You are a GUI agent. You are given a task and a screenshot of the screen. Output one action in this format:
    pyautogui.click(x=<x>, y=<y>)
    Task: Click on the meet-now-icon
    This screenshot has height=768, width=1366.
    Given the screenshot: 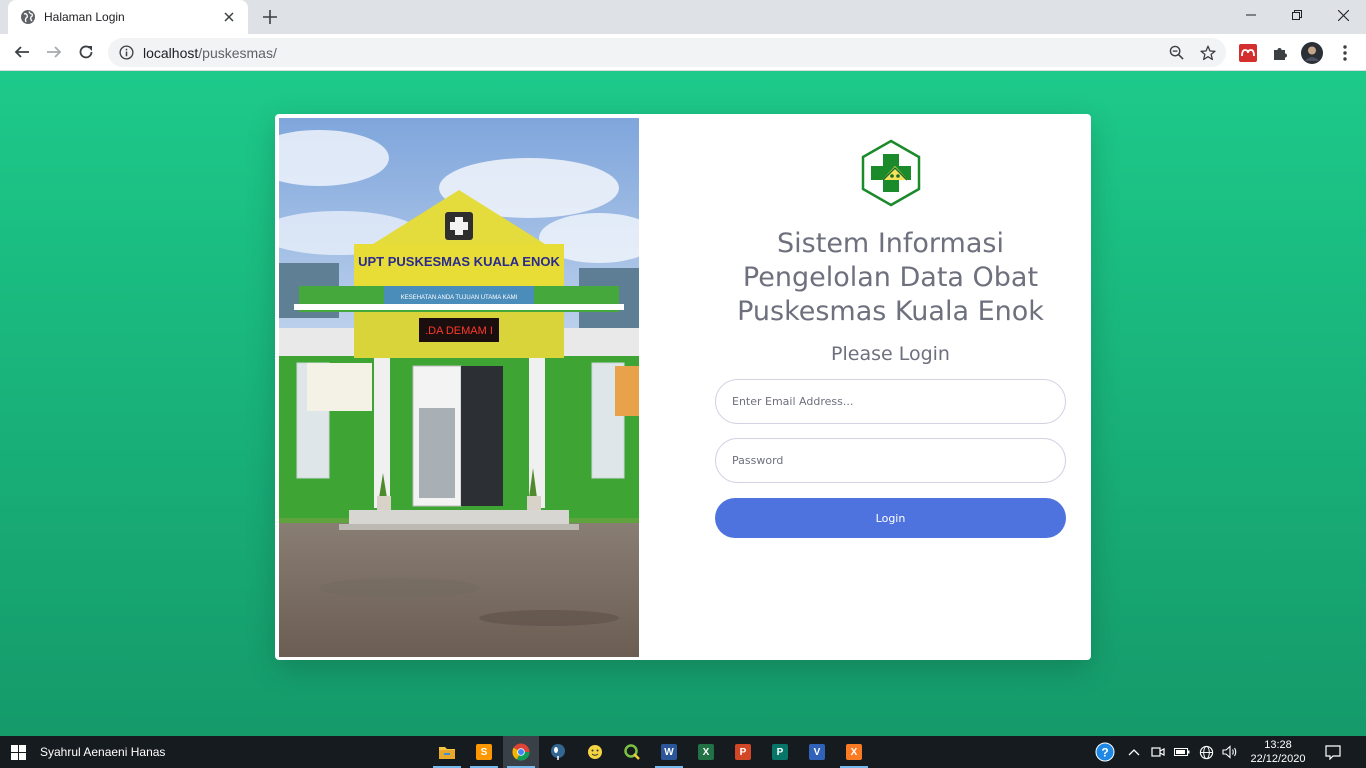 What is the action you would take?
    pyautogui.click(x=1158, y=752)
    